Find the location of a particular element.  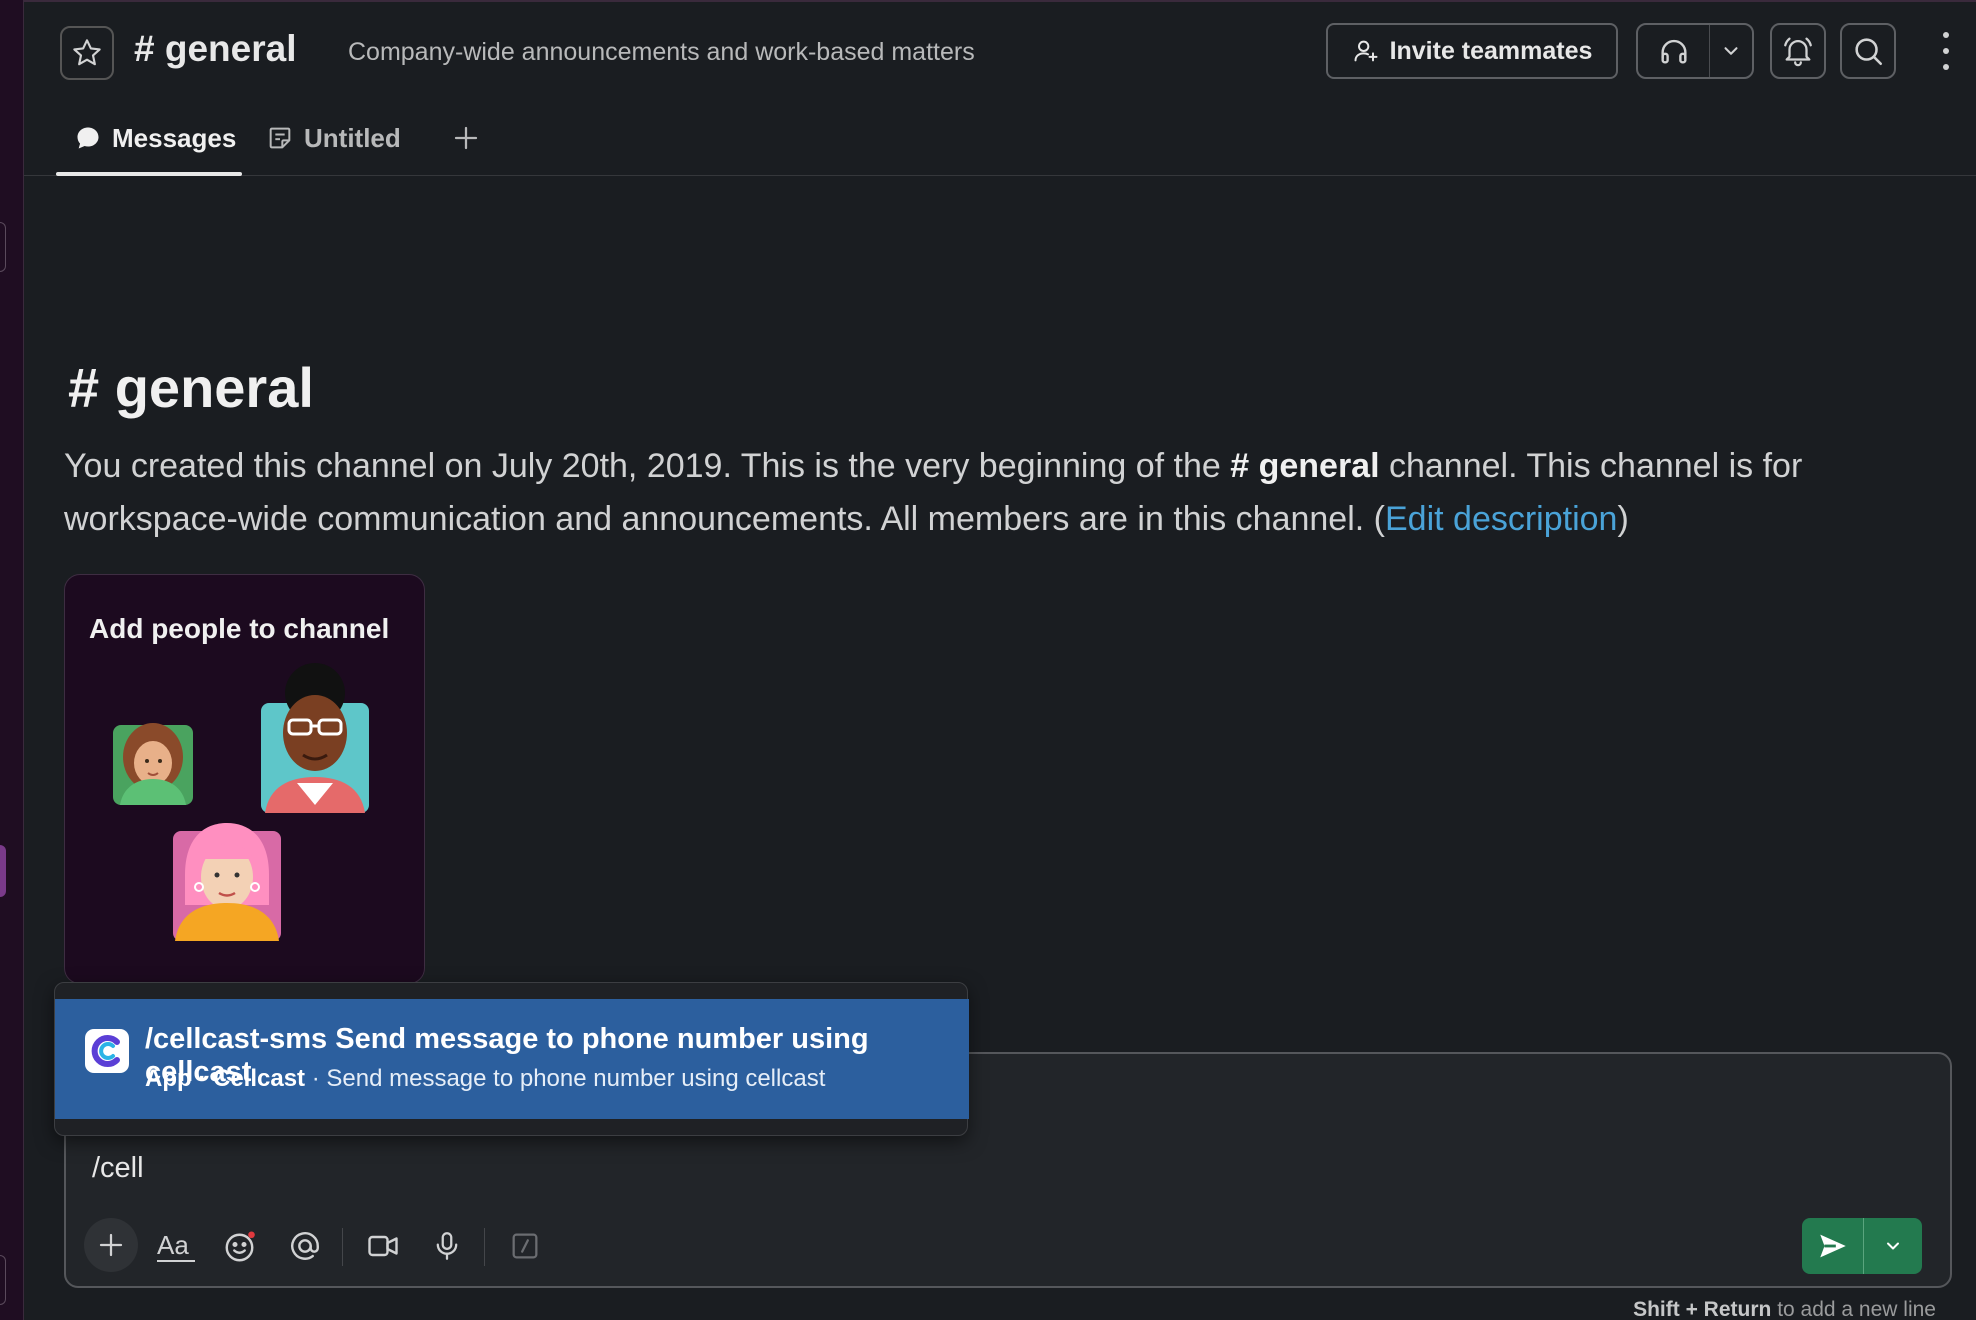

channel-hash: # is located at coordinates (144, 48).